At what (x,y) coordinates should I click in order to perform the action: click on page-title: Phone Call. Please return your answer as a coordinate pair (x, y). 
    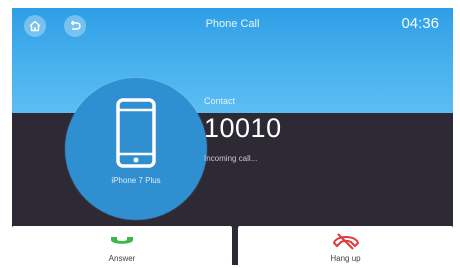
    Looking at the image, I should click on (232, 24).